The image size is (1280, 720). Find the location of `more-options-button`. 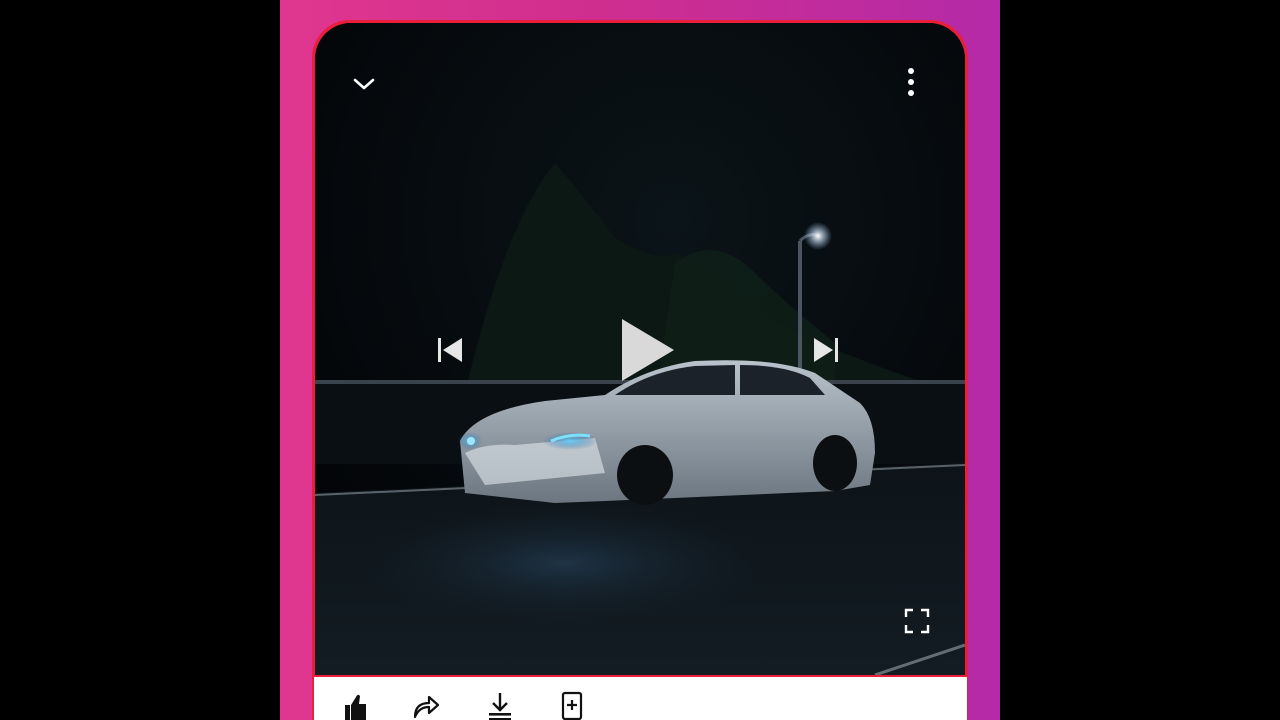

more-options-button is located at coordinates (911, 83).